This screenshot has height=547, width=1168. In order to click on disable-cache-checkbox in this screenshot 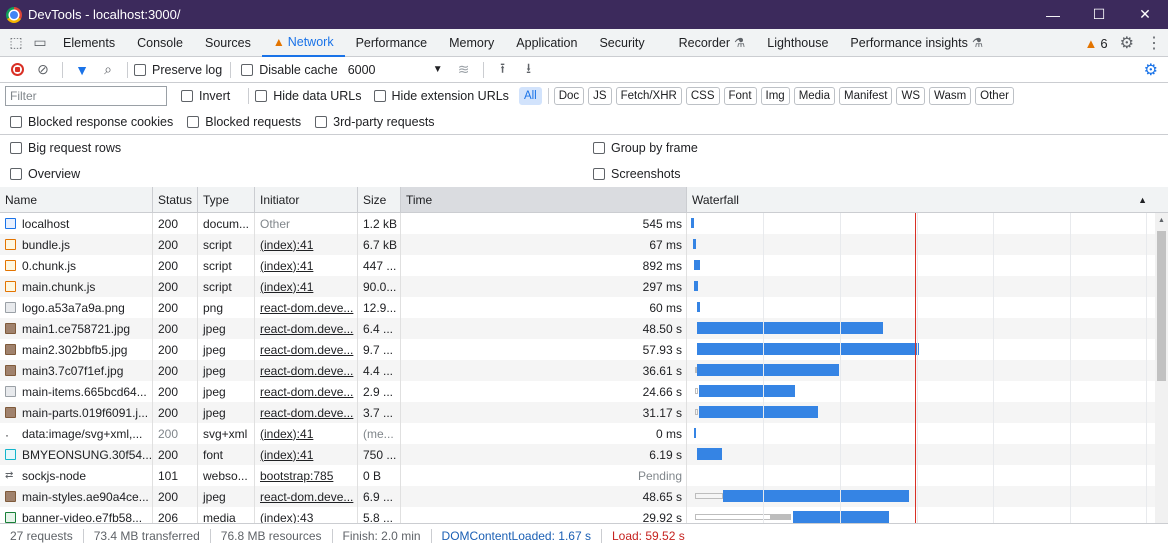, I will do `click(247, 69)`.